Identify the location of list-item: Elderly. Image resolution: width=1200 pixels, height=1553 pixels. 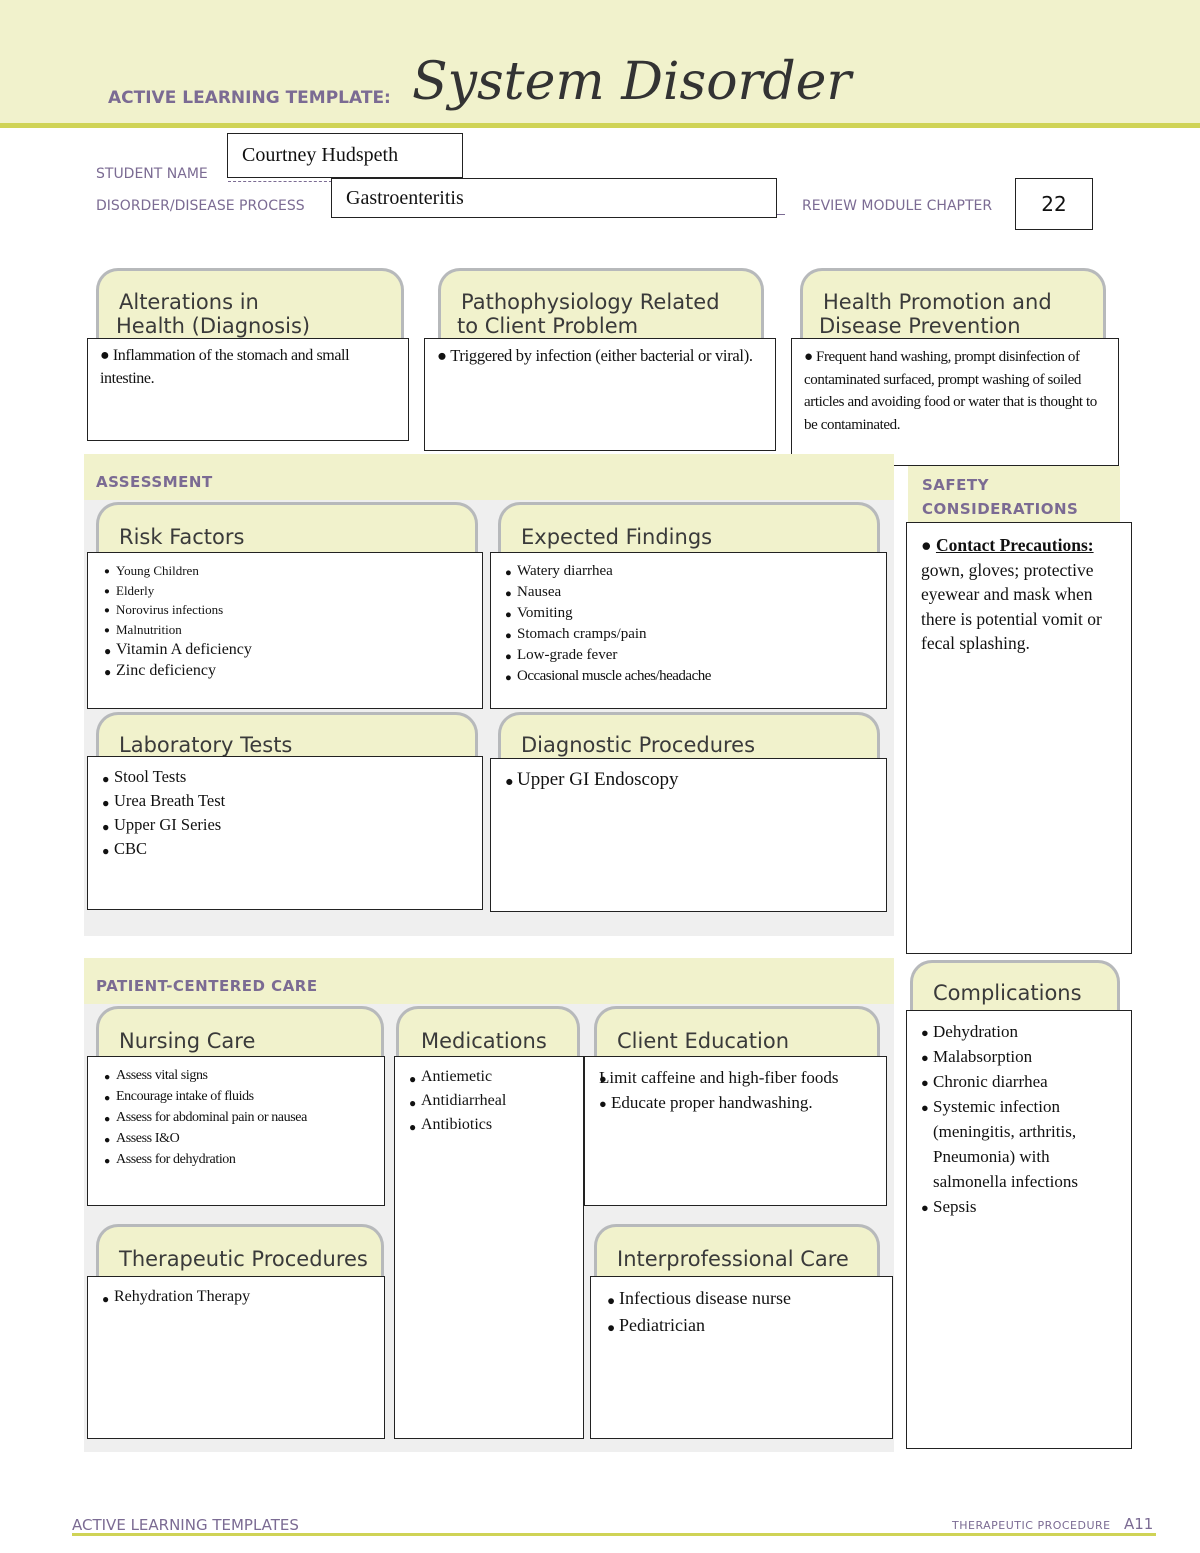
(285, 591).